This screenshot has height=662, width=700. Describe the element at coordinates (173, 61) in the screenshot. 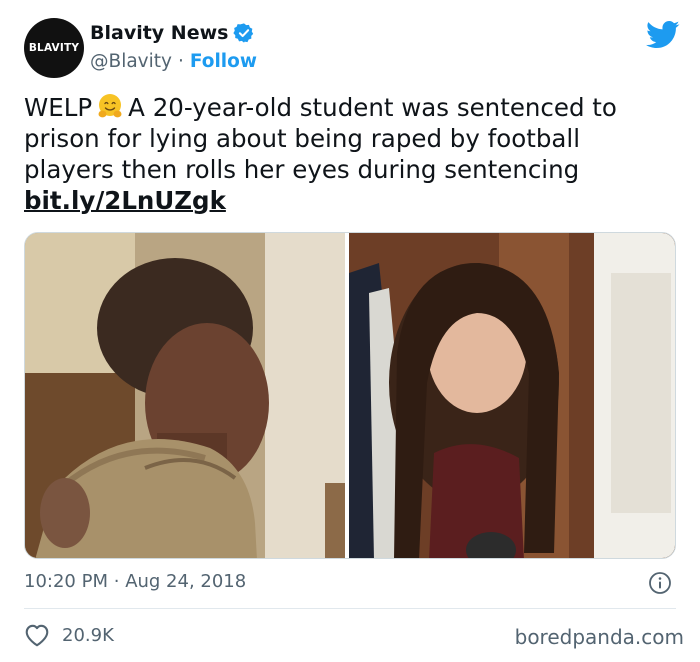

I see `handle-row: @Blavity · Follow` at that location.